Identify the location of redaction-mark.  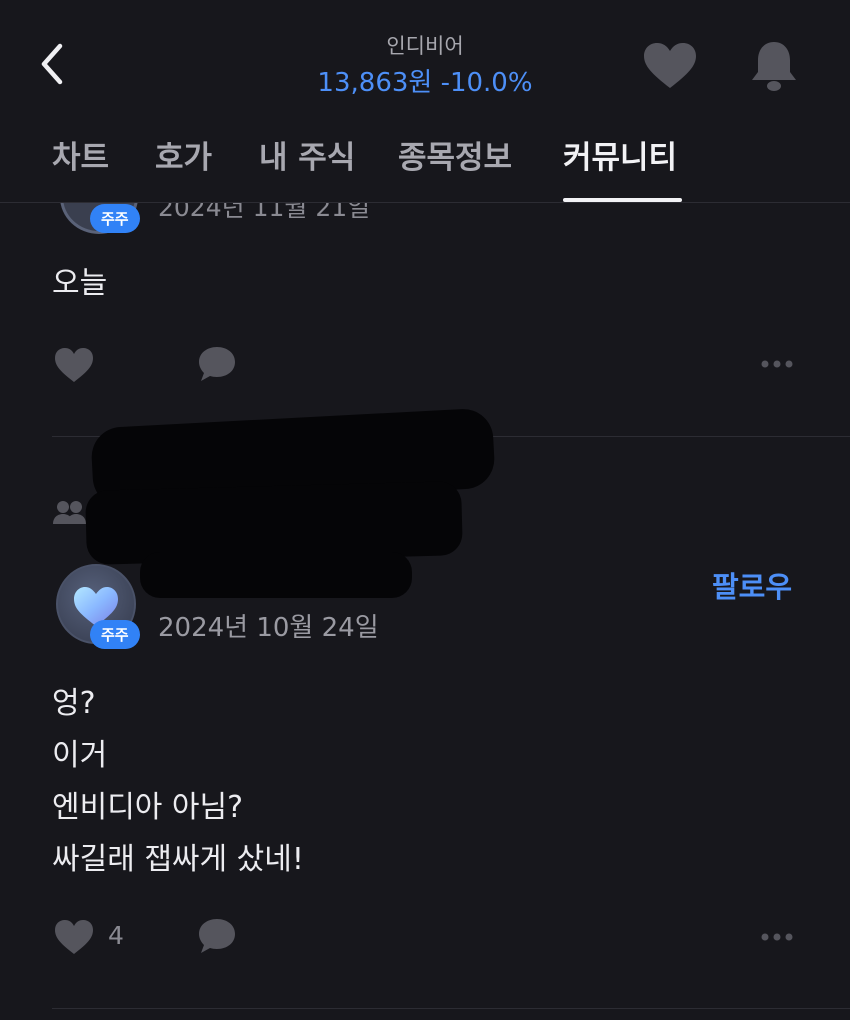
(276, 575).